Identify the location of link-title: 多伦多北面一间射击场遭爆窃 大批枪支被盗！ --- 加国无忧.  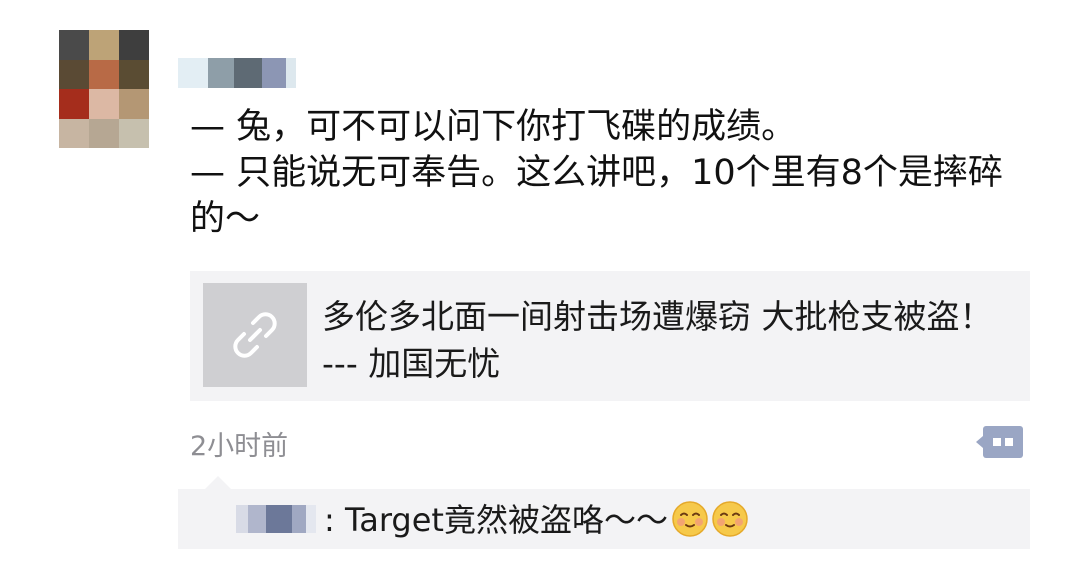
(667, 340).